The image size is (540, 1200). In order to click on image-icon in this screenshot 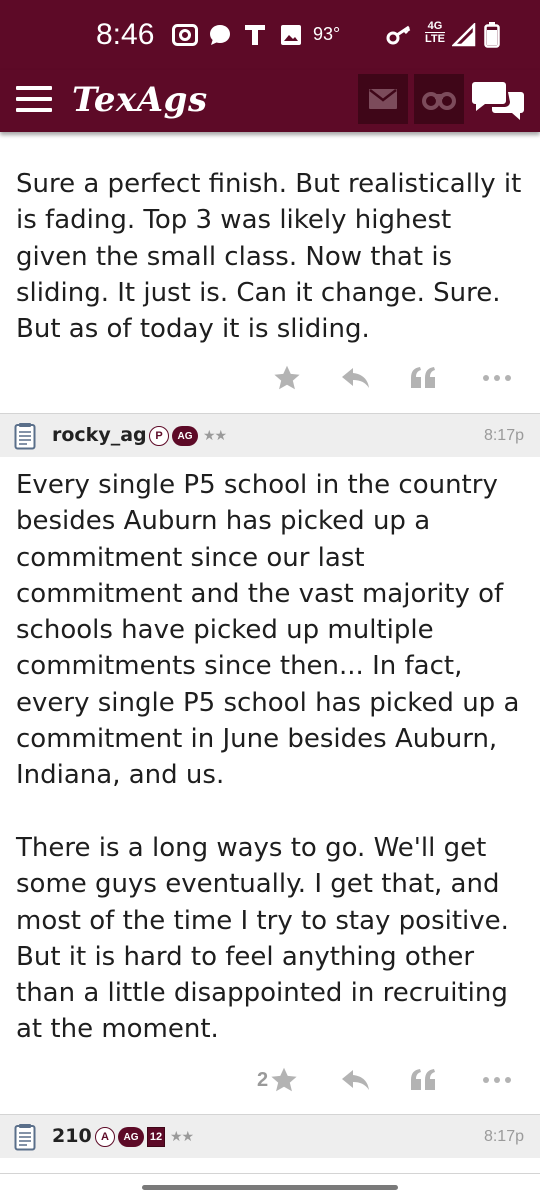, I will do `click(291, 35)`.